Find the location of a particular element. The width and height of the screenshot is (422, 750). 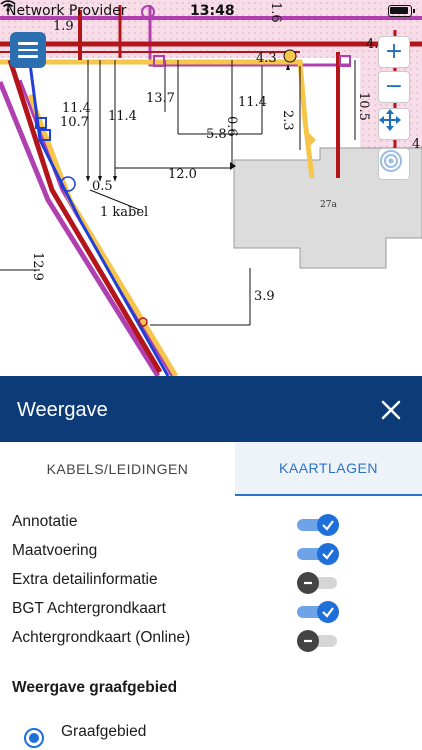

layer-row-annotatie: Annotatie is located at coordinates (211, 524).